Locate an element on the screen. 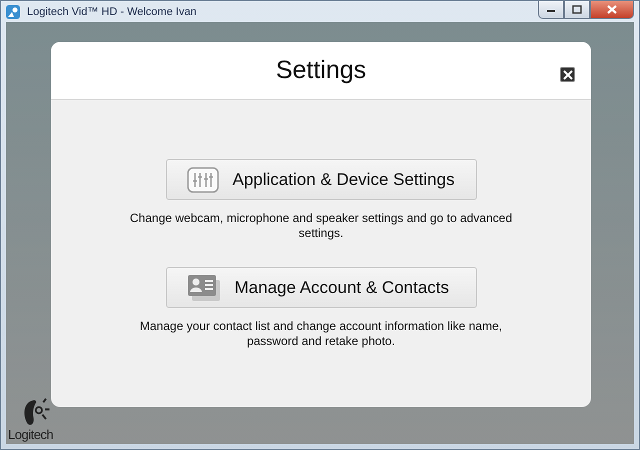 This screenshot has height=450, width=640. settings-option-button: Manage Account & Contacts is located at coordinates (321, 287).